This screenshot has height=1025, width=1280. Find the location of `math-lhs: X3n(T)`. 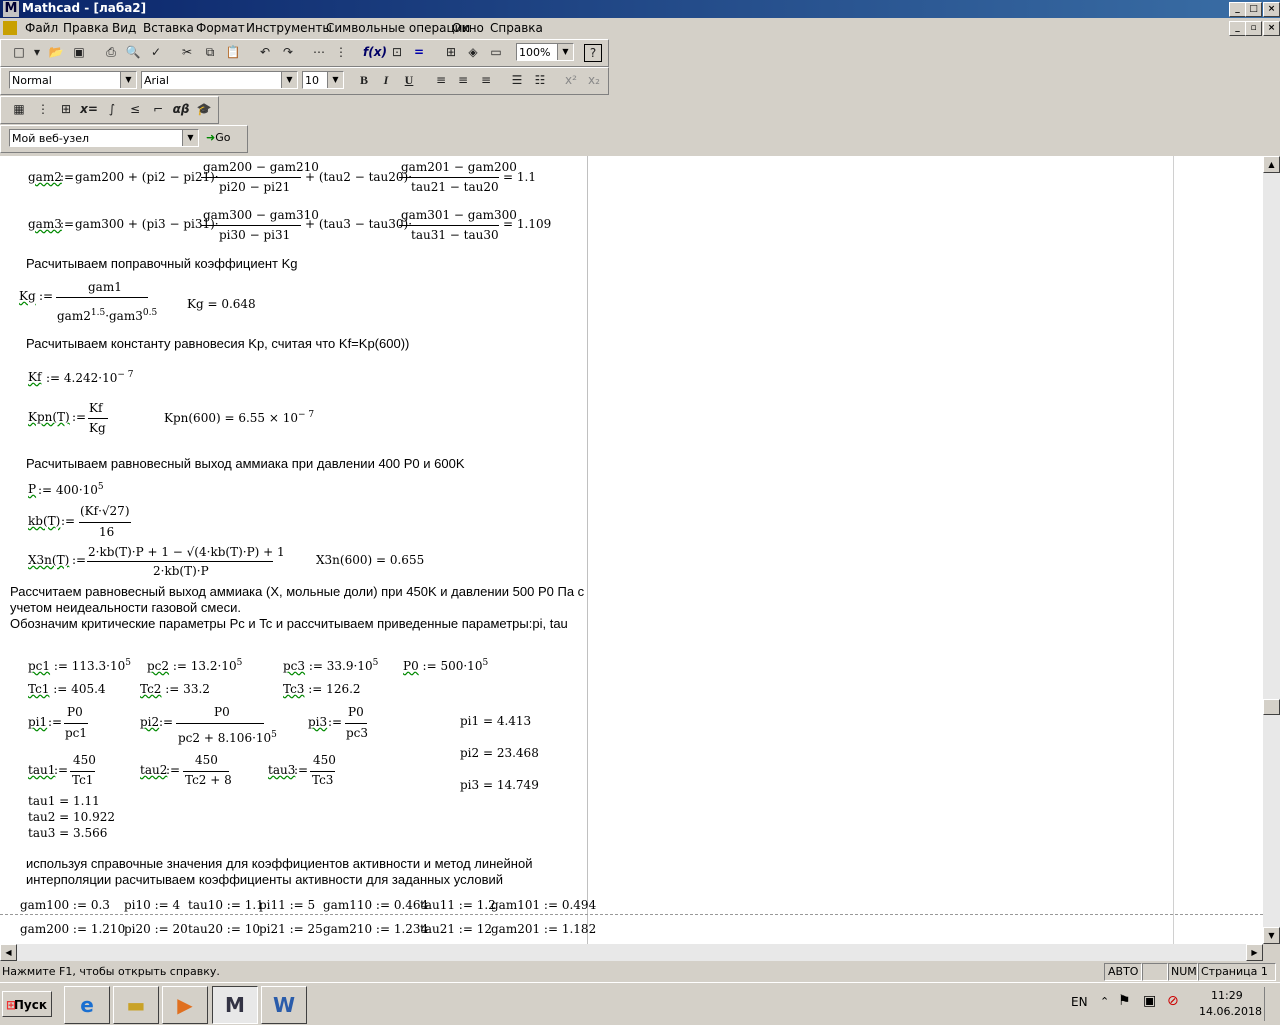

math-lhs: X3n(T) is located at coordinates (48, 560).